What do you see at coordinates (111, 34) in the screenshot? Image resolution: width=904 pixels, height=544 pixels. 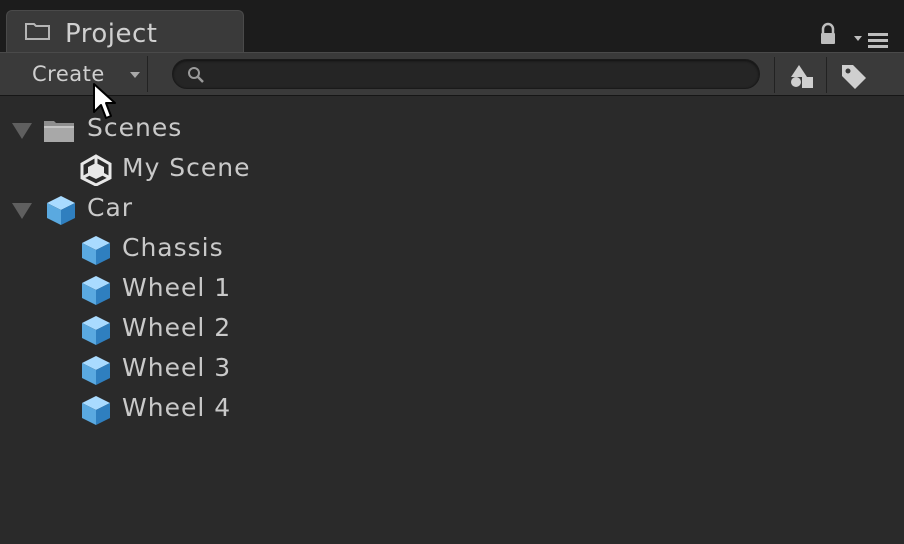 I see `tab-title: Project` at bounding box center [111, 34].